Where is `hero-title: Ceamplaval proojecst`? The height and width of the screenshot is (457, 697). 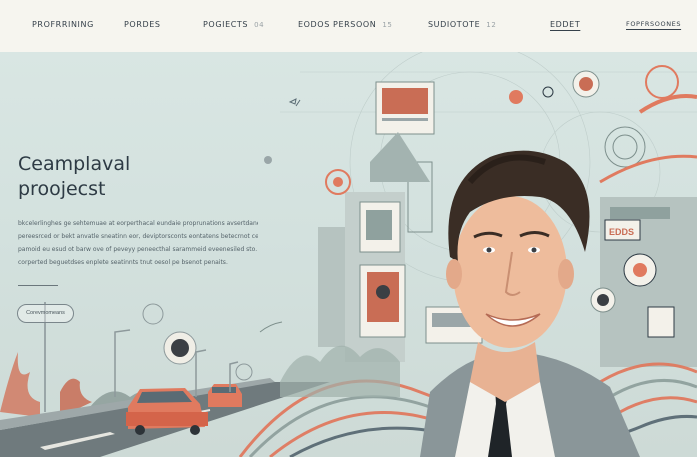 hero-title: Ceamplaval proojecst is located at coordinates (74, 177).